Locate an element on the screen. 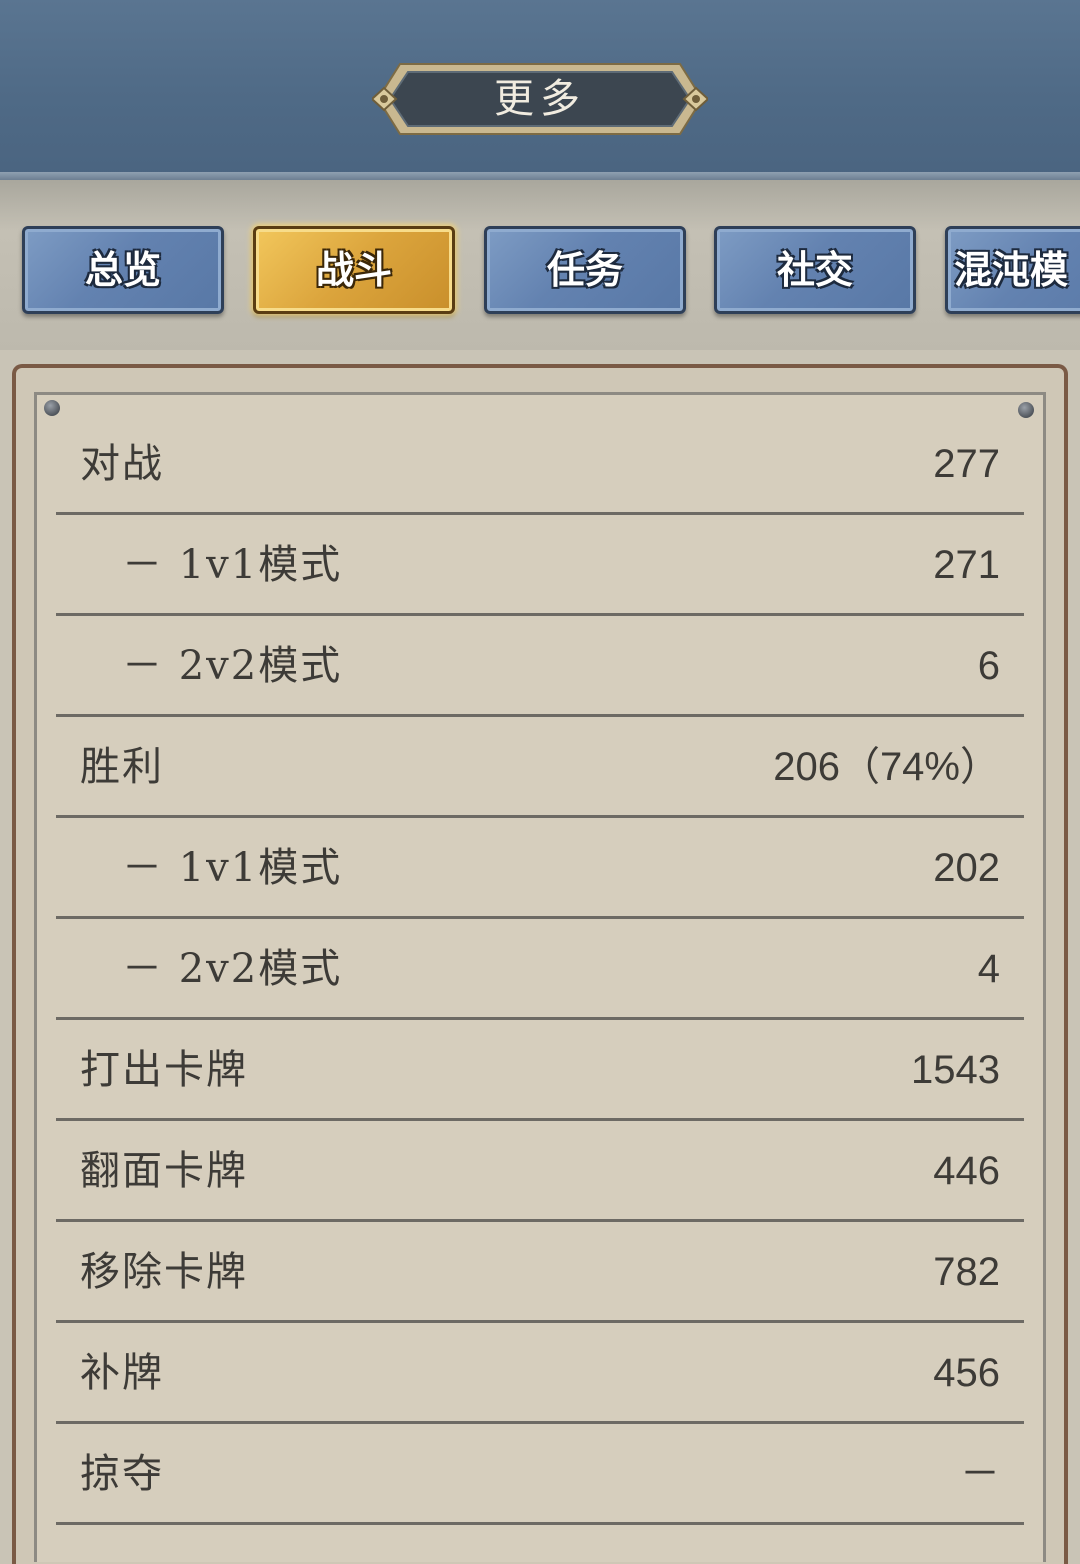 The width and height of the screenshot is (1080, 1564). stat-row-wins-2v2: － 2v2模式 4 is located at coordinates (540, 969).